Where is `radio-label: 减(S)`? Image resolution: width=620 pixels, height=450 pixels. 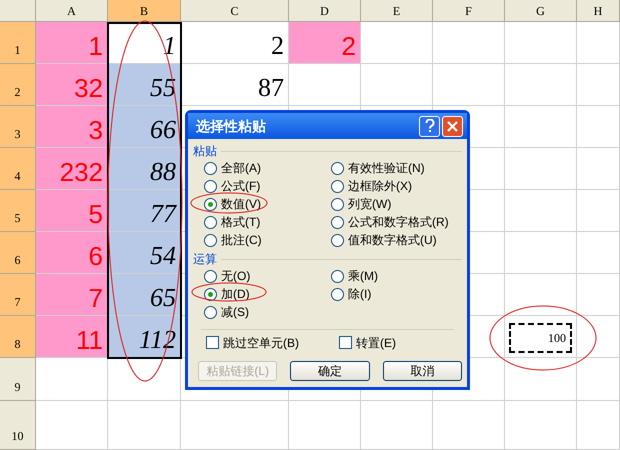 radio-label: 减(S) is located at coordinates (235, 312).